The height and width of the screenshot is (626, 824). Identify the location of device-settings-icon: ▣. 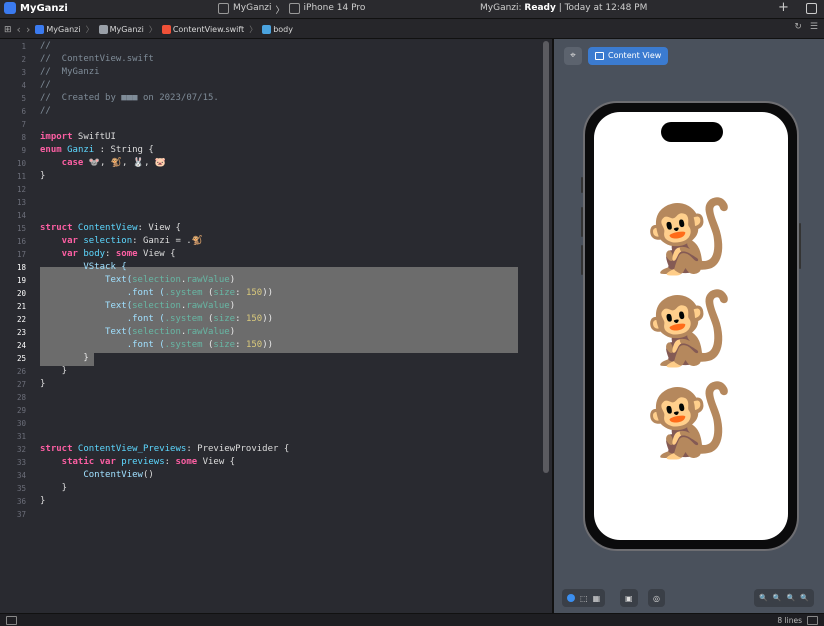
(629, 598).